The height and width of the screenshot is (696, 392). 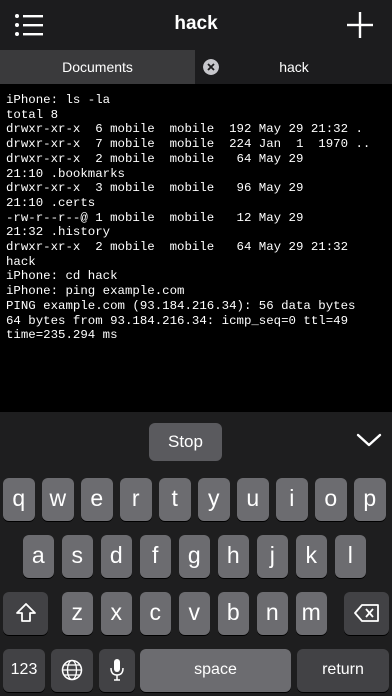 I want to click on page-title: hack, so click(x=196, y=23).